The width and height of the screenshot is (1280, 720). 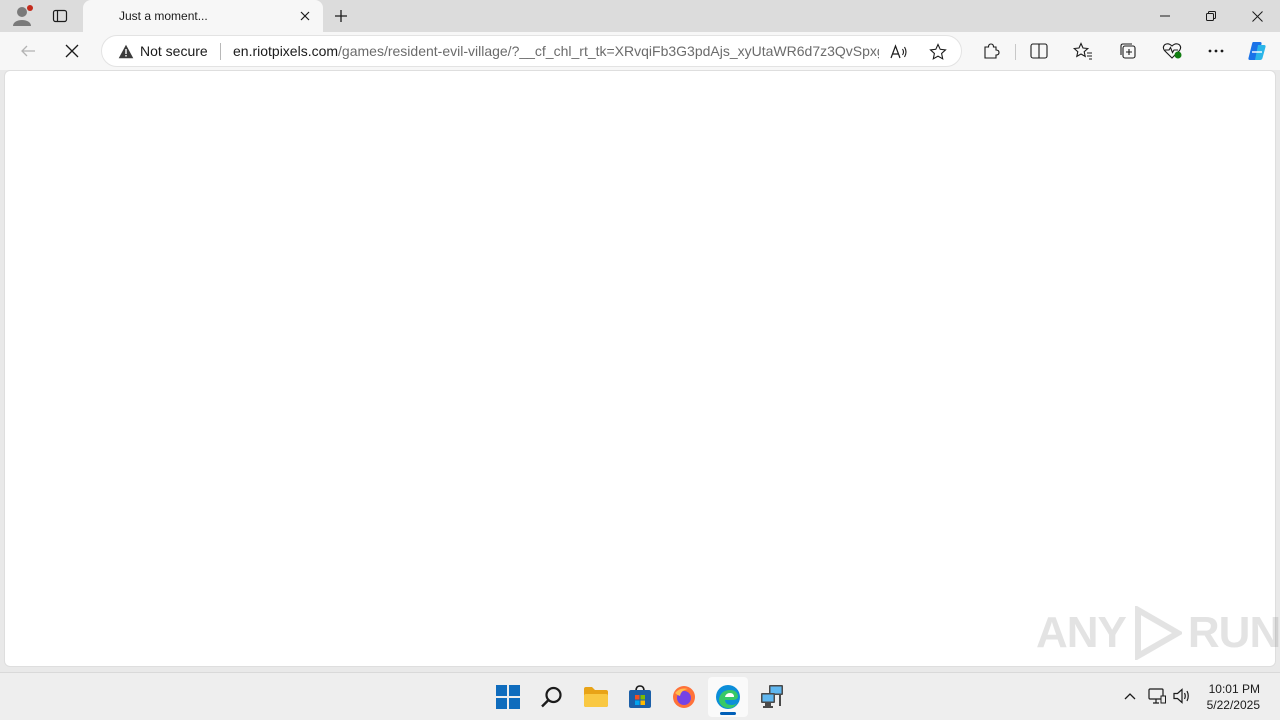 What do you see at coordinates (286, 51) in the screenshot?
I see `url-host: en.riotpixels.com` at bounding box center [286, 51].